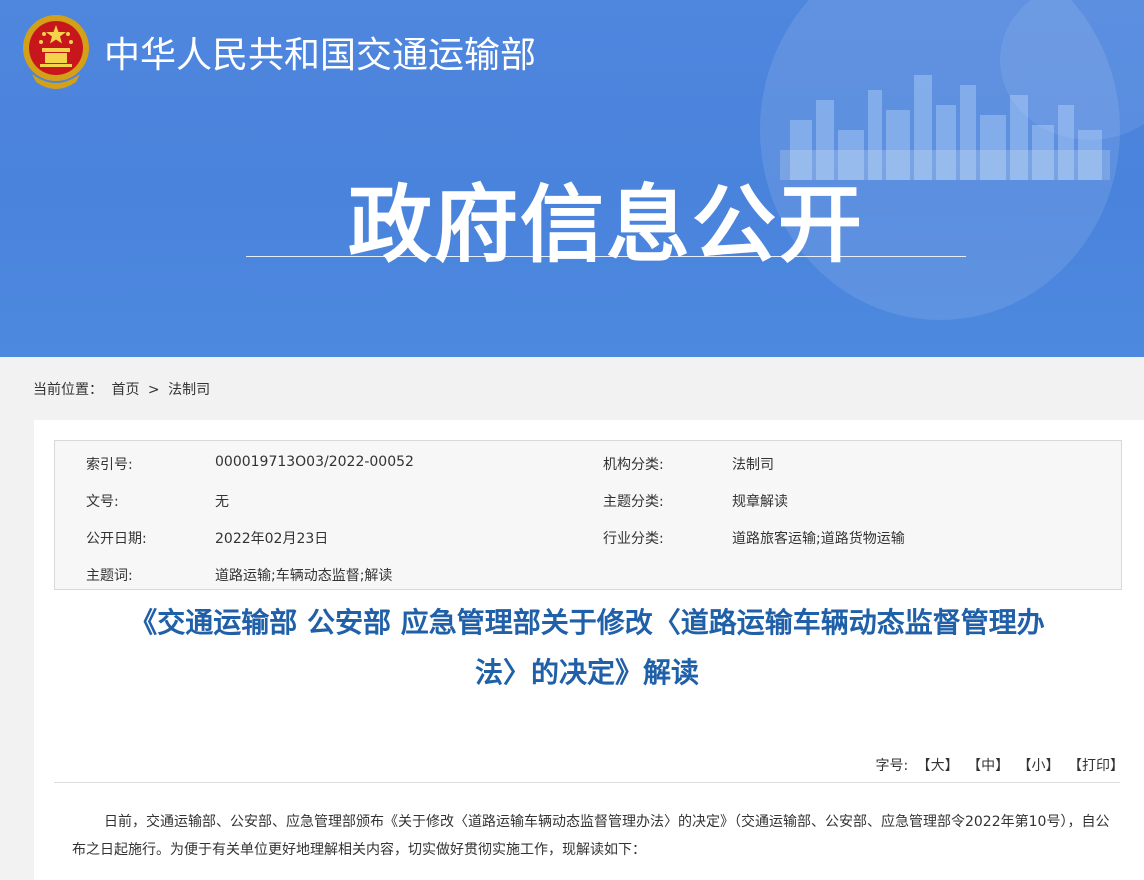  Describe the element at coordinates (586, 672) in the screenshot. I see `article-title-line: 法〉的决定》解读` at that location.